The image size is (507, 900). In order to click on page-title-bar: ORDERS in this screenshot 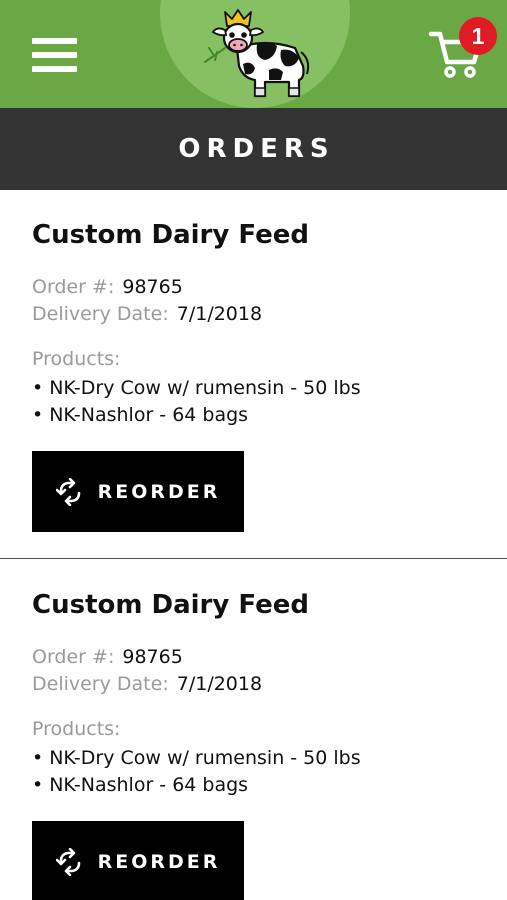, I will do `click(253, 149)`.